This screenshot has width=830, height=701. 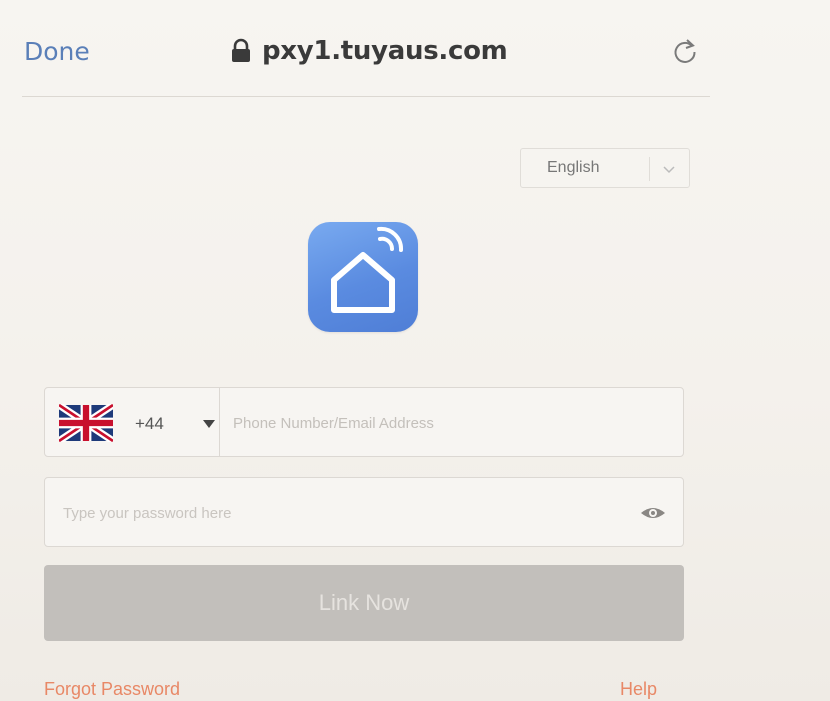 I want to click on password-input, so click(x=343, y=513).